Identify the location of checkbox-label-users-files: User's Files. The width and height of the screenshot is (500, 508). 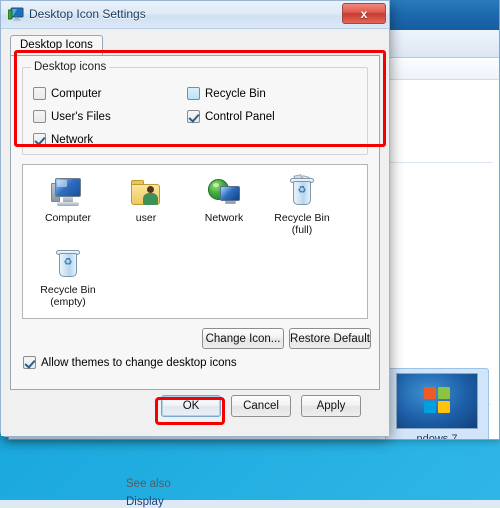
(81, 116).